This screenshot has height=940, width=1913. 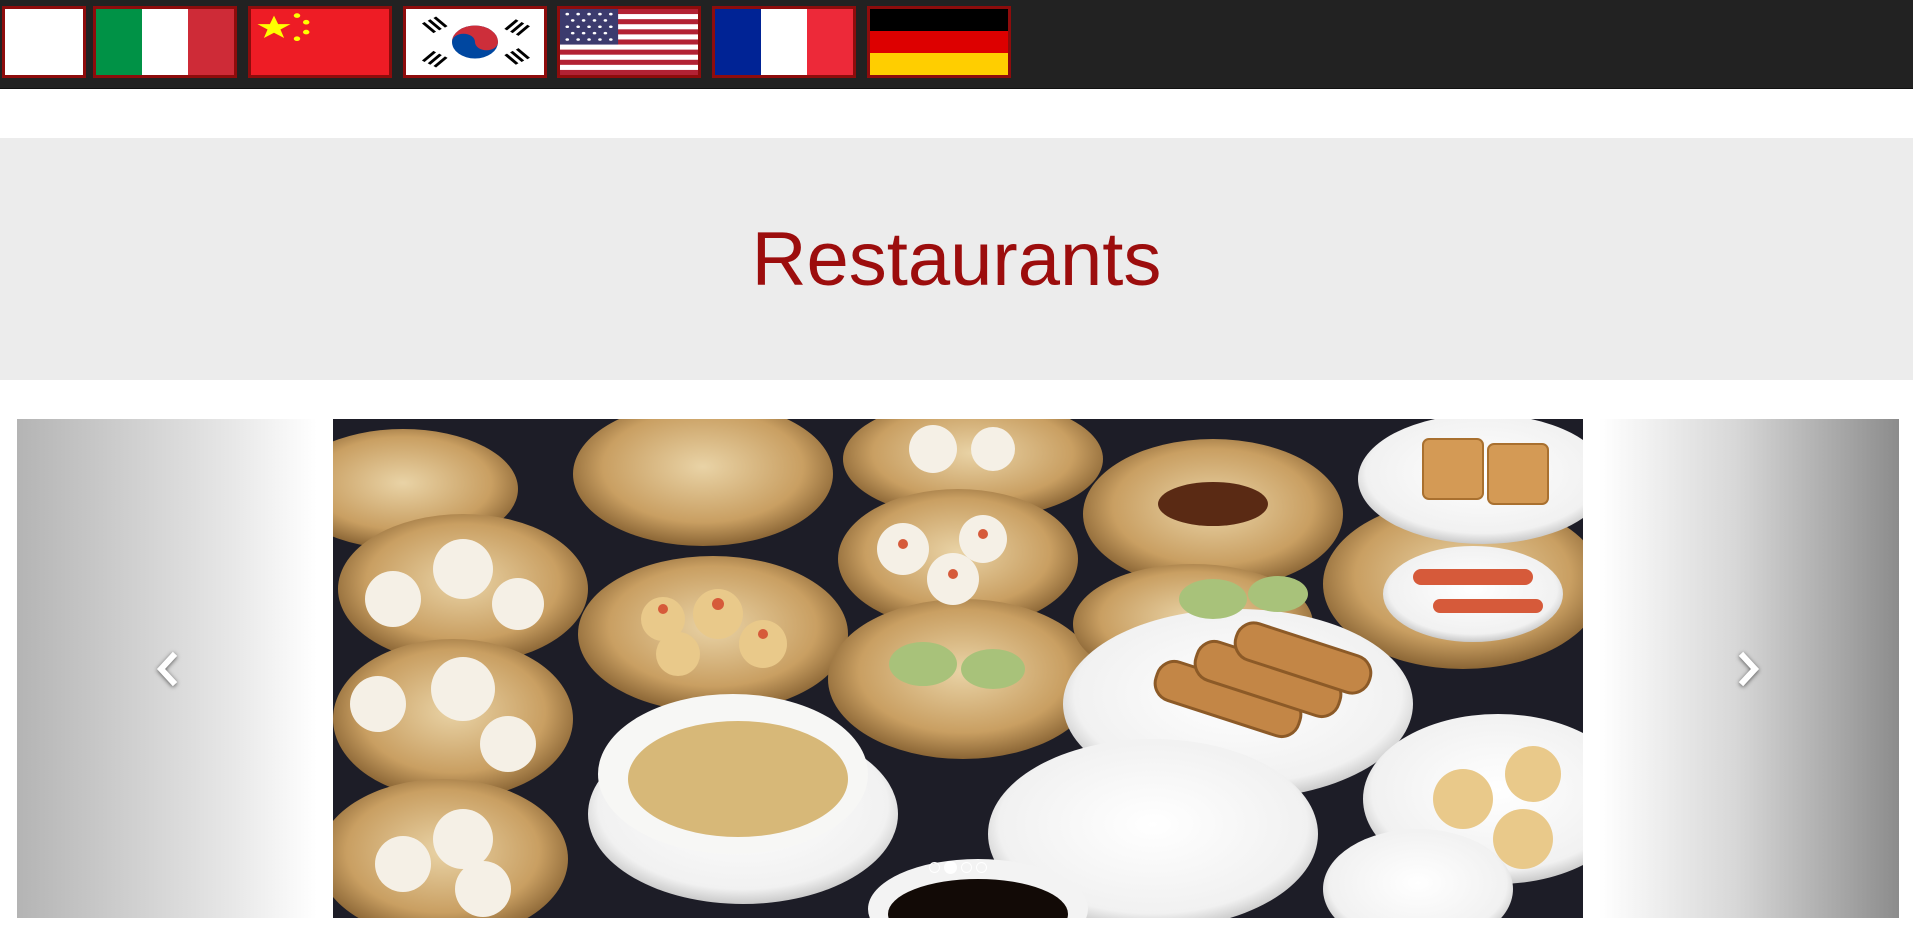 I want to click on carousel-indicators, so click(x=958, y=867).